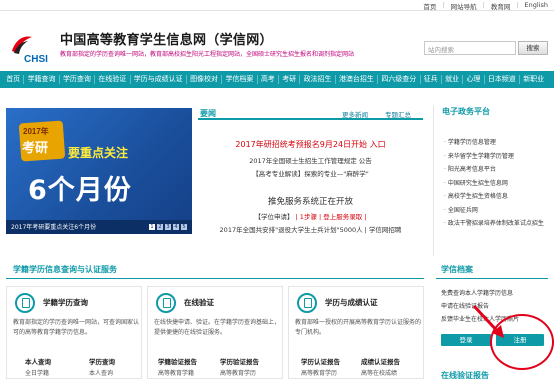  What do you see at coordinates (38, 361) in the screenshot?
I see `card-link: 本人查询` at bounding box center [38, 361].